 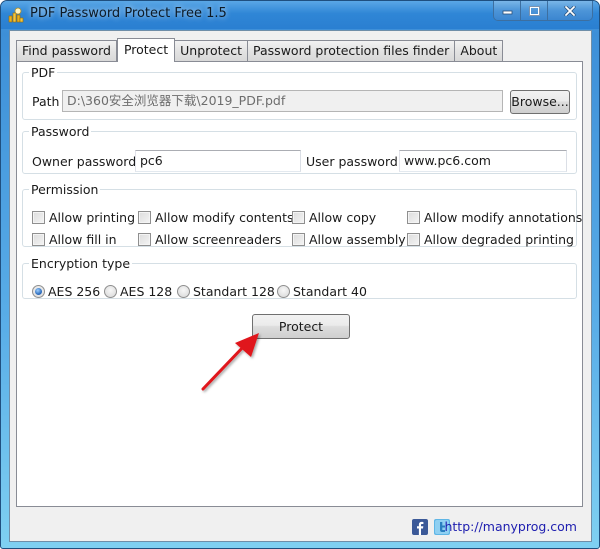 I want to click on allow-modify-contents-checkbox: Allow modify contents, so click(x=216, y=217).